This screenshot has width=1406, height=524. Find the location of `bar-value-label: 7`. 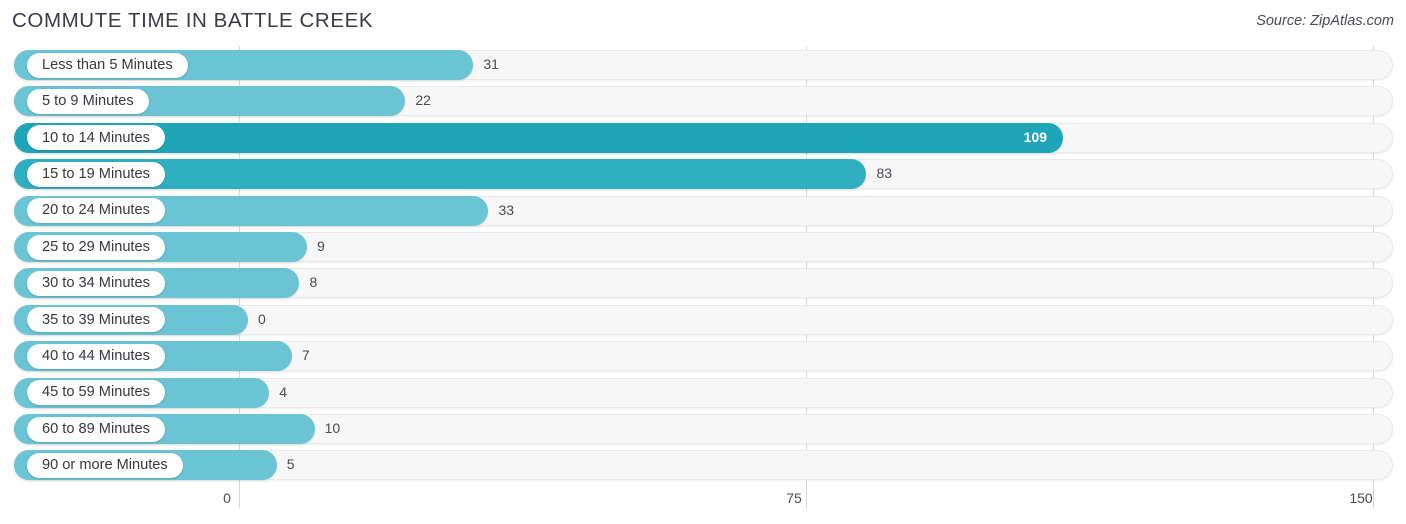

bar-value-label: 7 is located at coordinates (305, 355).